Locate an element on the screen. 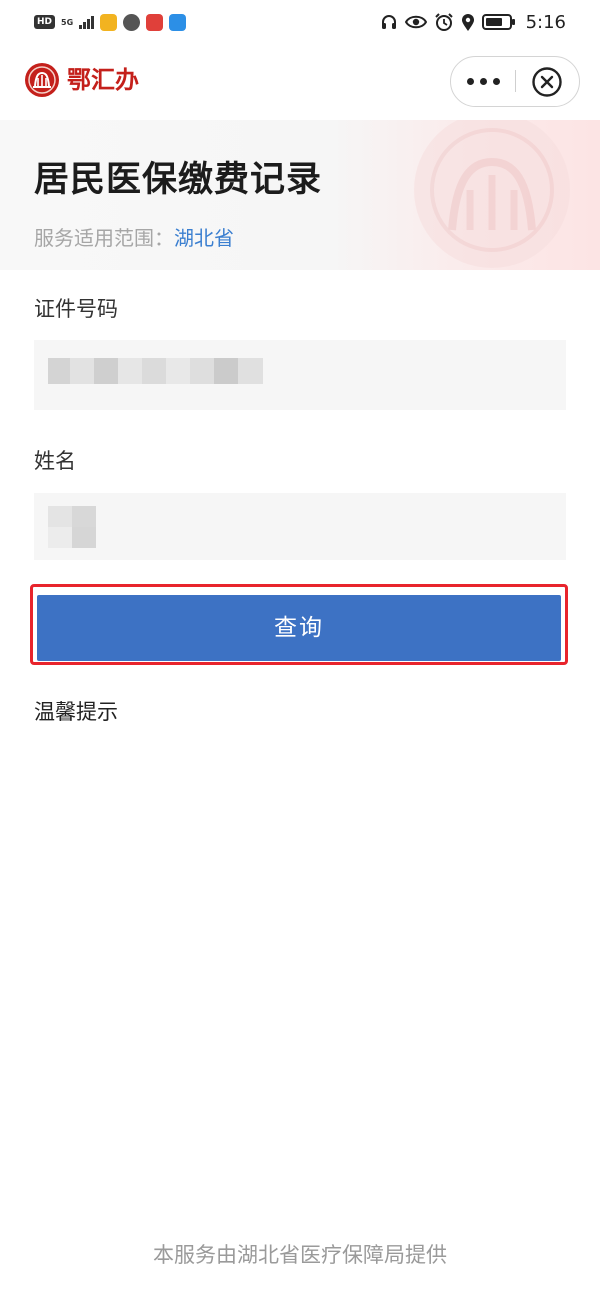 The width and height of the screenshot is (600, 1300). close-circle-icon is located at coordinates (547, 82).